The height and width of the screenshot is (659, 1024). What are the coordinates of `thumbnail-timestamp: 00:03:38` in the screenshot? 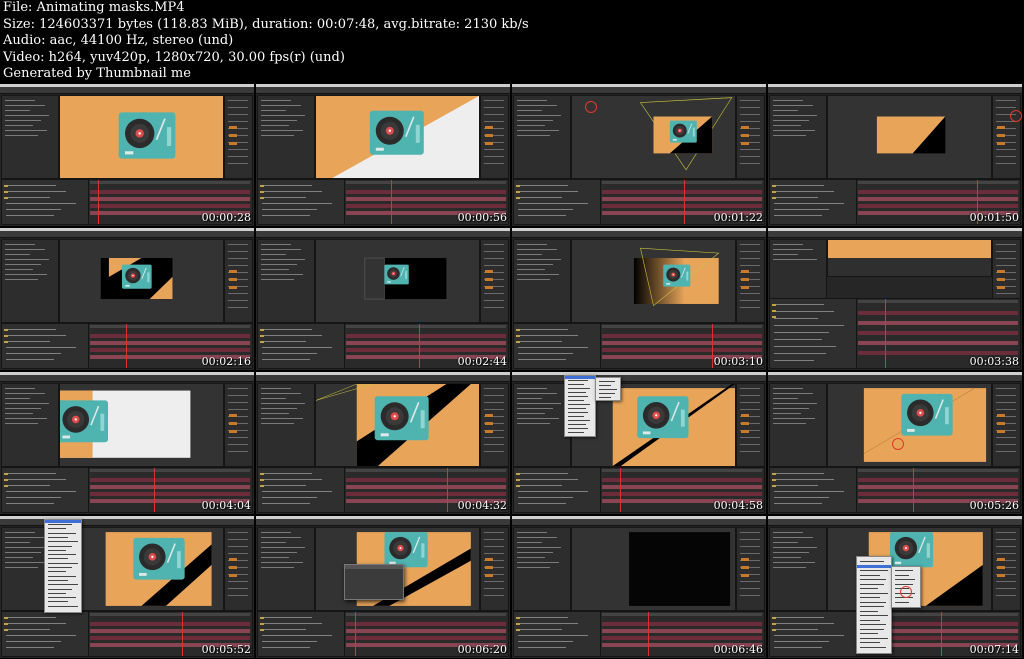 It's located at (994, 361).